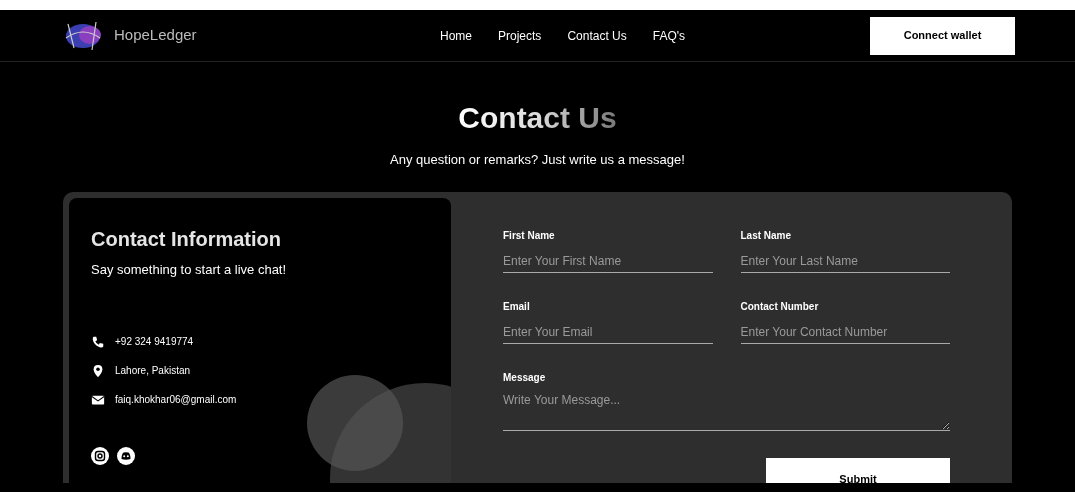  Describe the element at coordinates (608, 332) in the screenshot. I see `text-field: Enter Your Email` at that location.